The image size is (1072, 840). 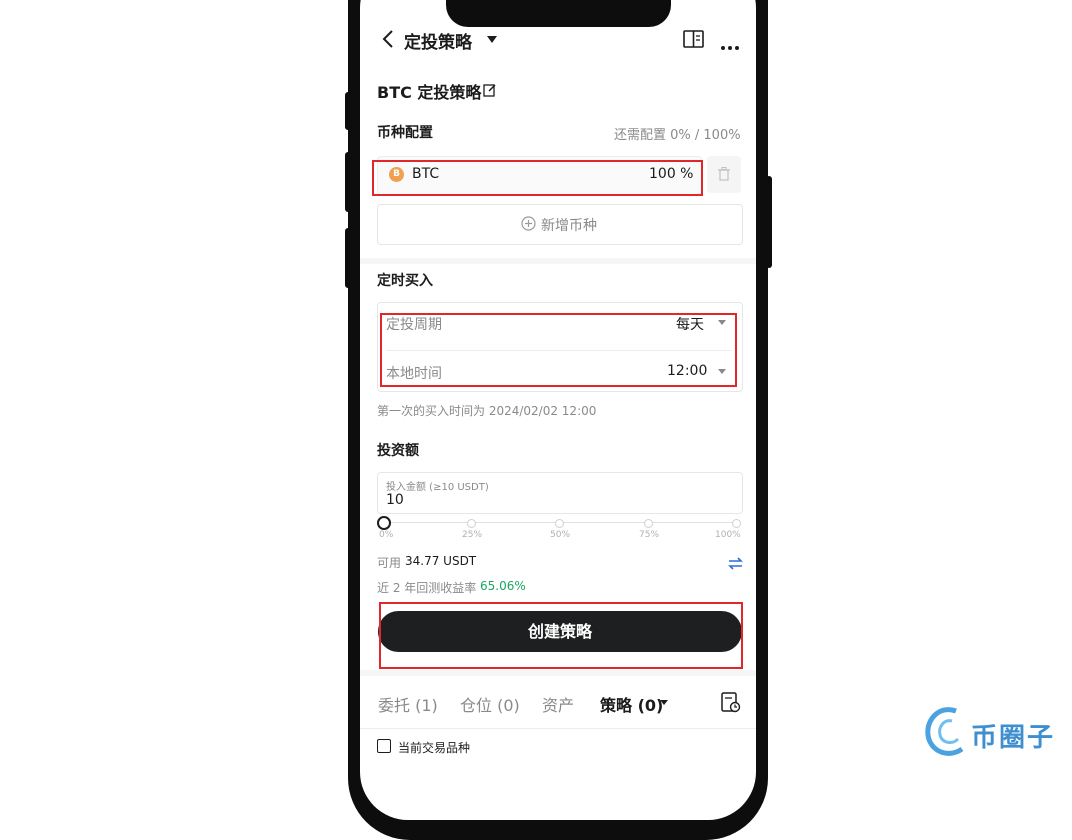 What do you see at coordinates (558, 673) in the screenshot?
I see `bottom-divider` at bounding box center [558, 673].